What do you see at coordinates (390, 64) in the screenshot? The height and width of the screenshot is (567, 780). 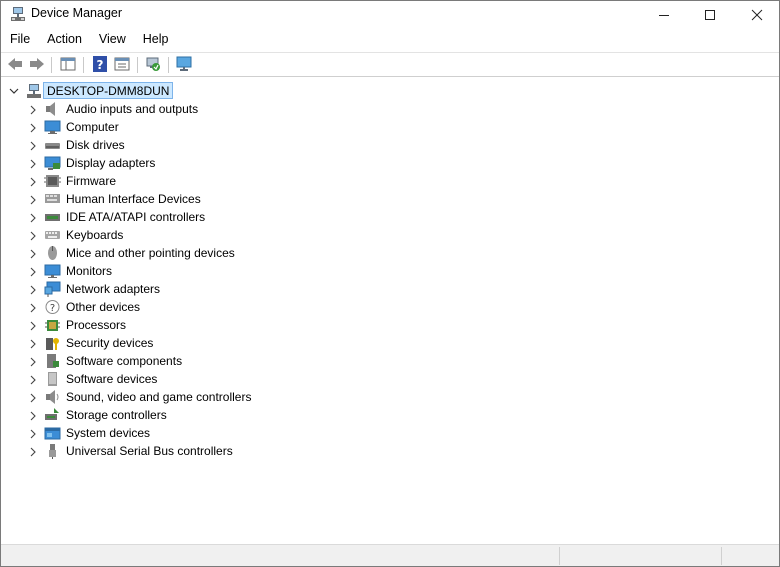 I see `toolbar: ?` at bounding box center [390, 64].